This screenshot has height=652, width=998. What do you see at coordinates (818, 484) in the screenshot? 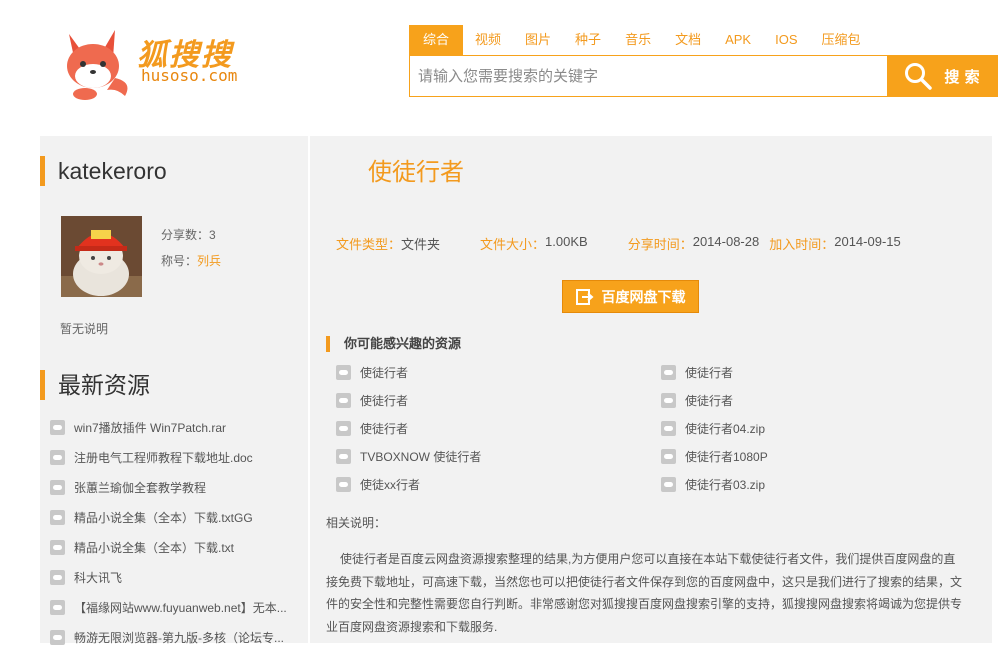
I see `related-item: 使徒行者03.zip` at bounding box center [818, 484].